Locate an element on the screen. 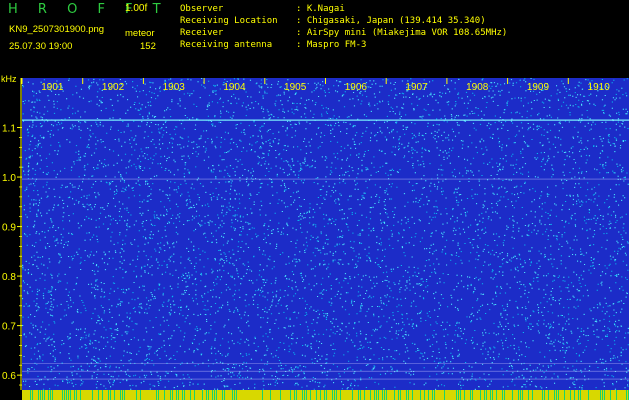 The image size is (629, 400). info-value: : AirSpy mini (Miakejima VOR 108.65MHz) is located at coordinates (402, 33).